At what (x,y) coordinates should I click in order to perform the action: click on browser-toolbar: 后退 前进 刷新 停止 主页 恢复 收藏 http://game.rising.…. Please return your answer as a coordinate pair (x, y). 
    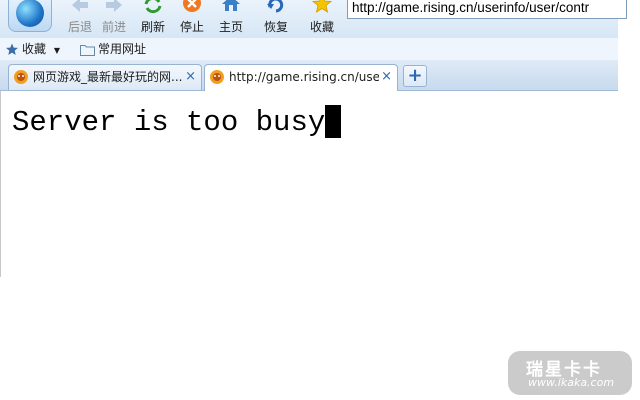
    Looking at the image, I should click on (313, 19).